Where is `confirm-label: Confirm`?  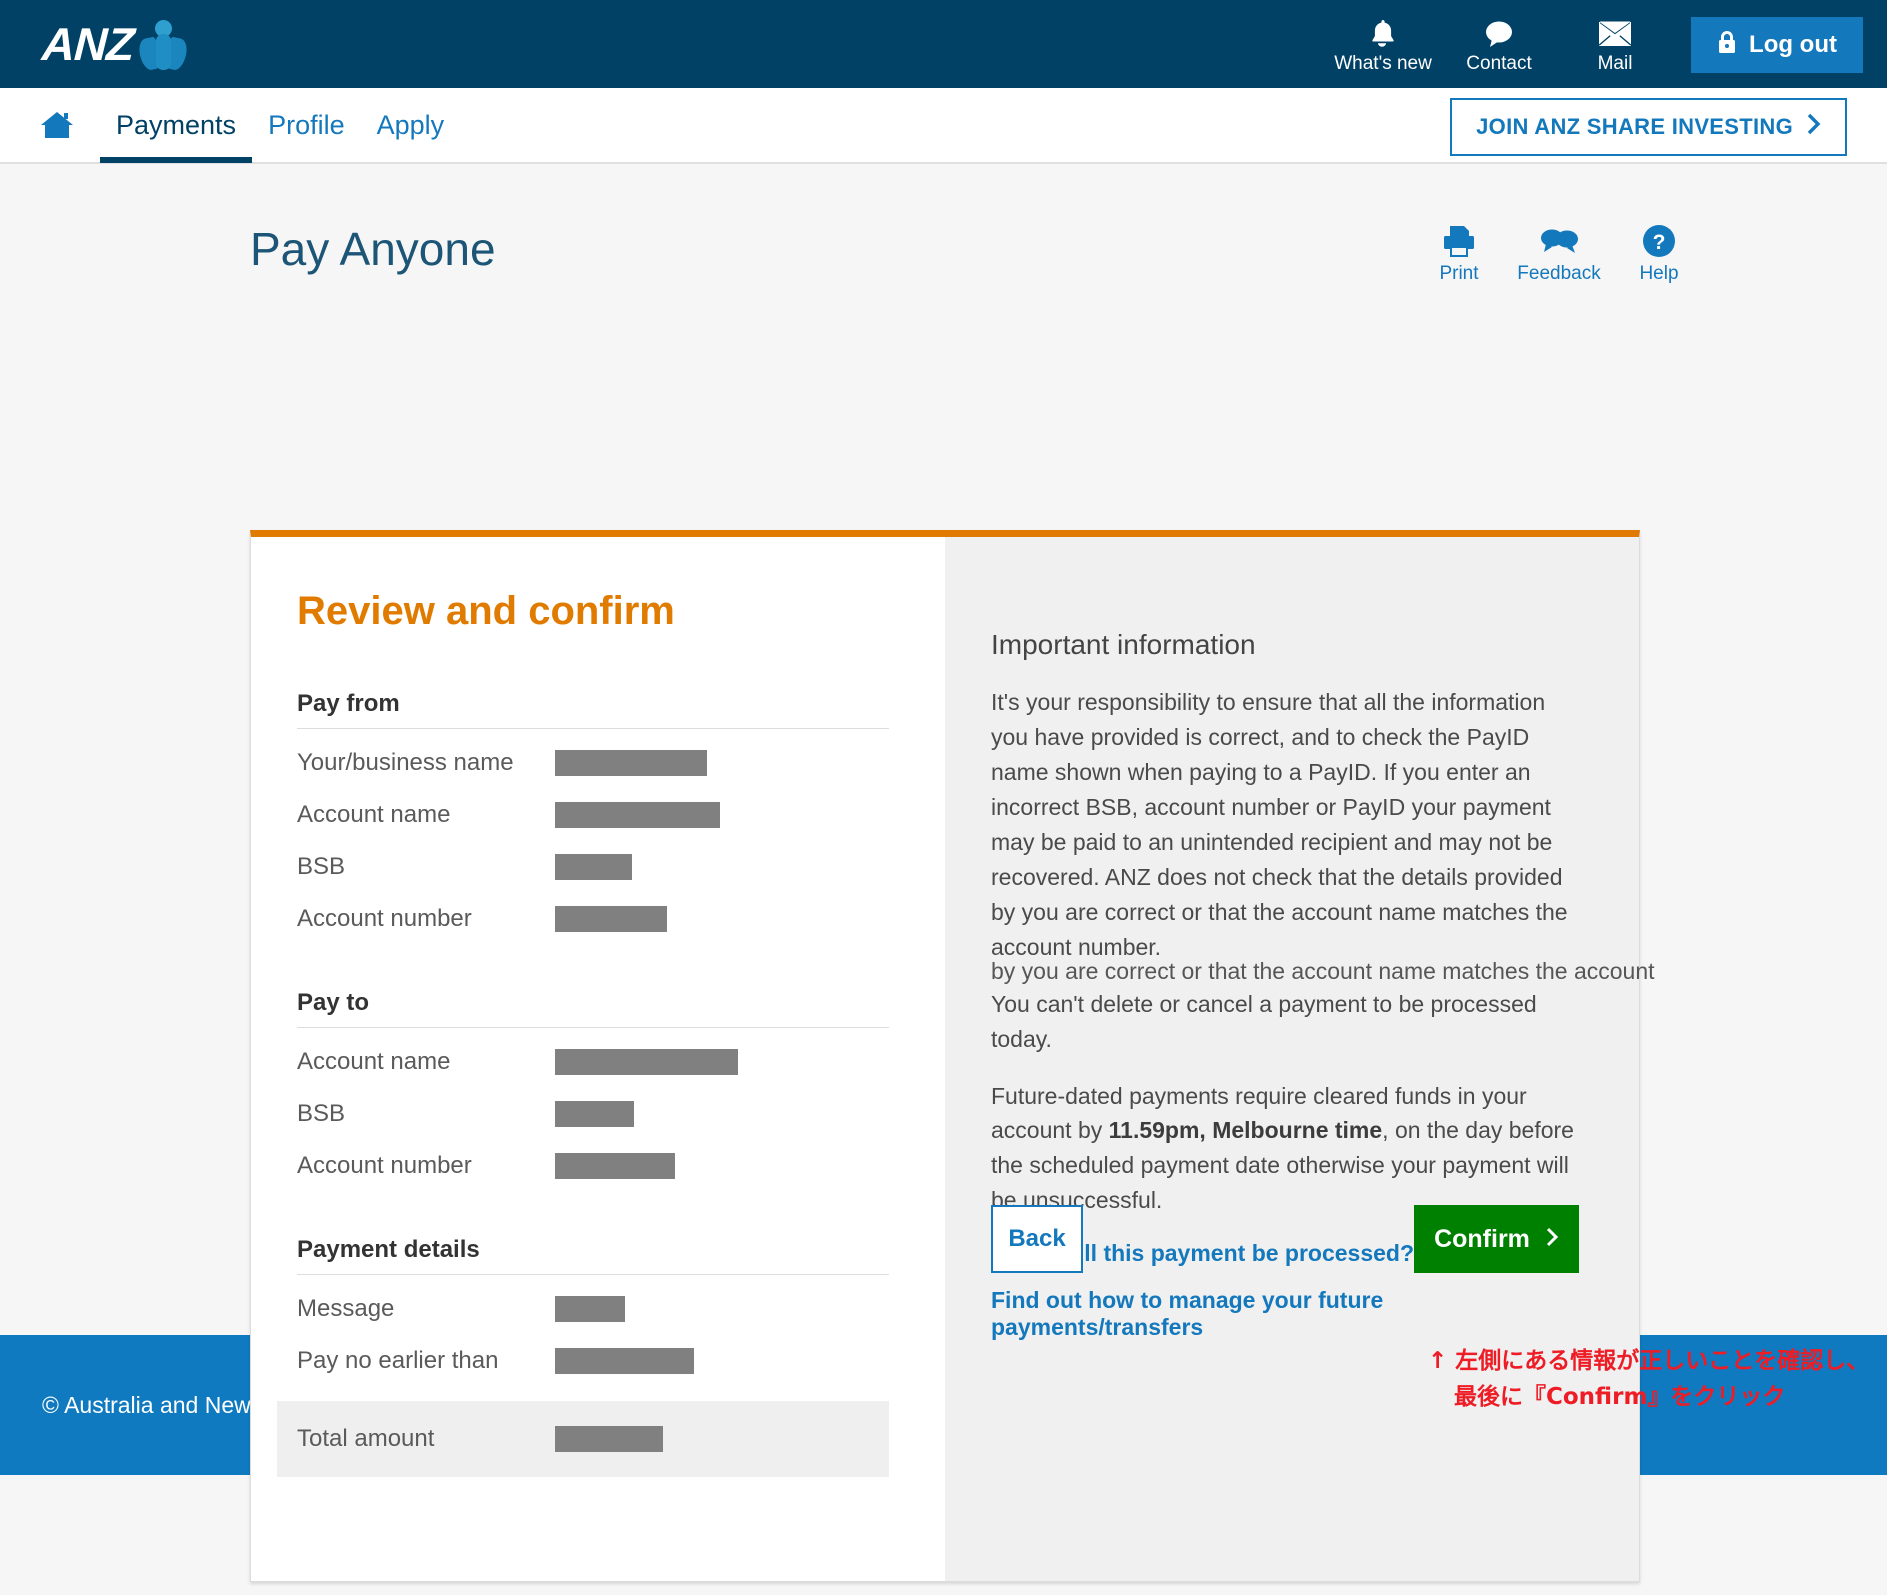
confirm-label: Confirm is located at coordinates (1482, 1238).